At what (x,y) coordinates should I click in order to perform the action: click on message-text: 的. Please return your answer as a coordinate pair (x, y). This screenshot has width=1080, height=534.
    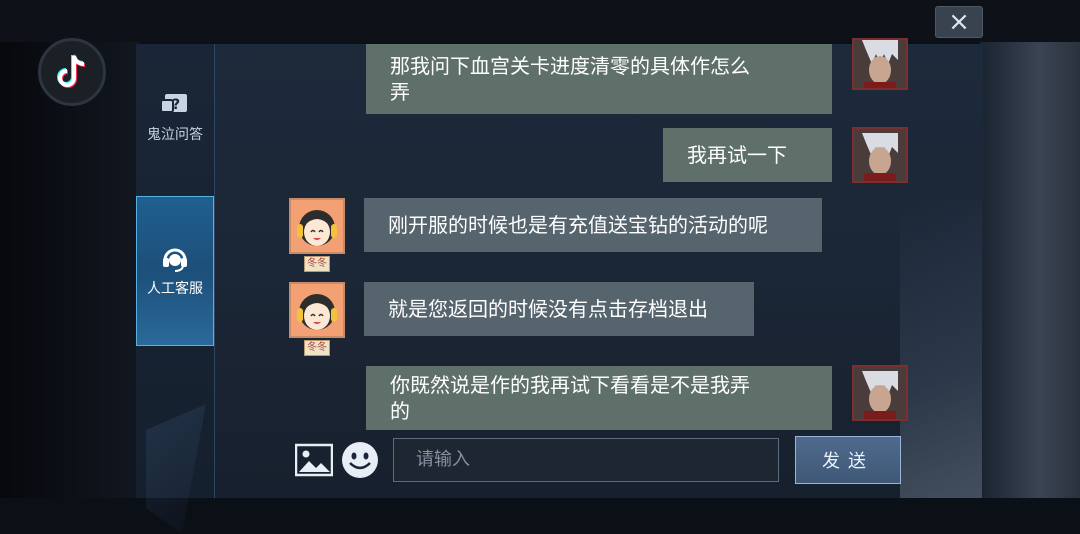
    Looking at the image, I should click on (400, 411).